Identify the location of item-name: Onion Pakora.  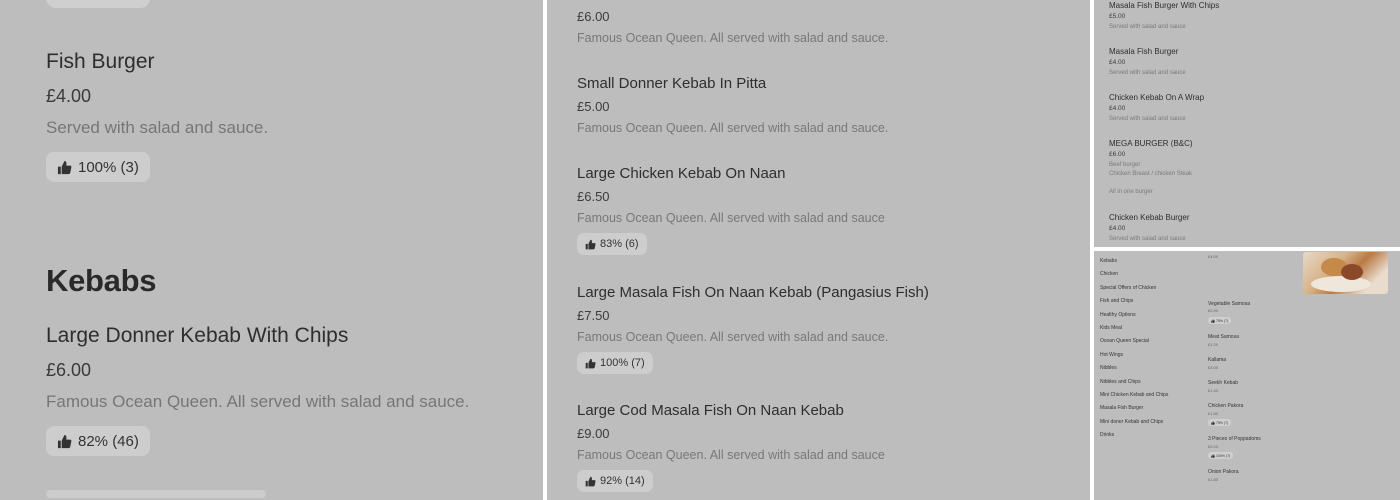
(1223, 472).